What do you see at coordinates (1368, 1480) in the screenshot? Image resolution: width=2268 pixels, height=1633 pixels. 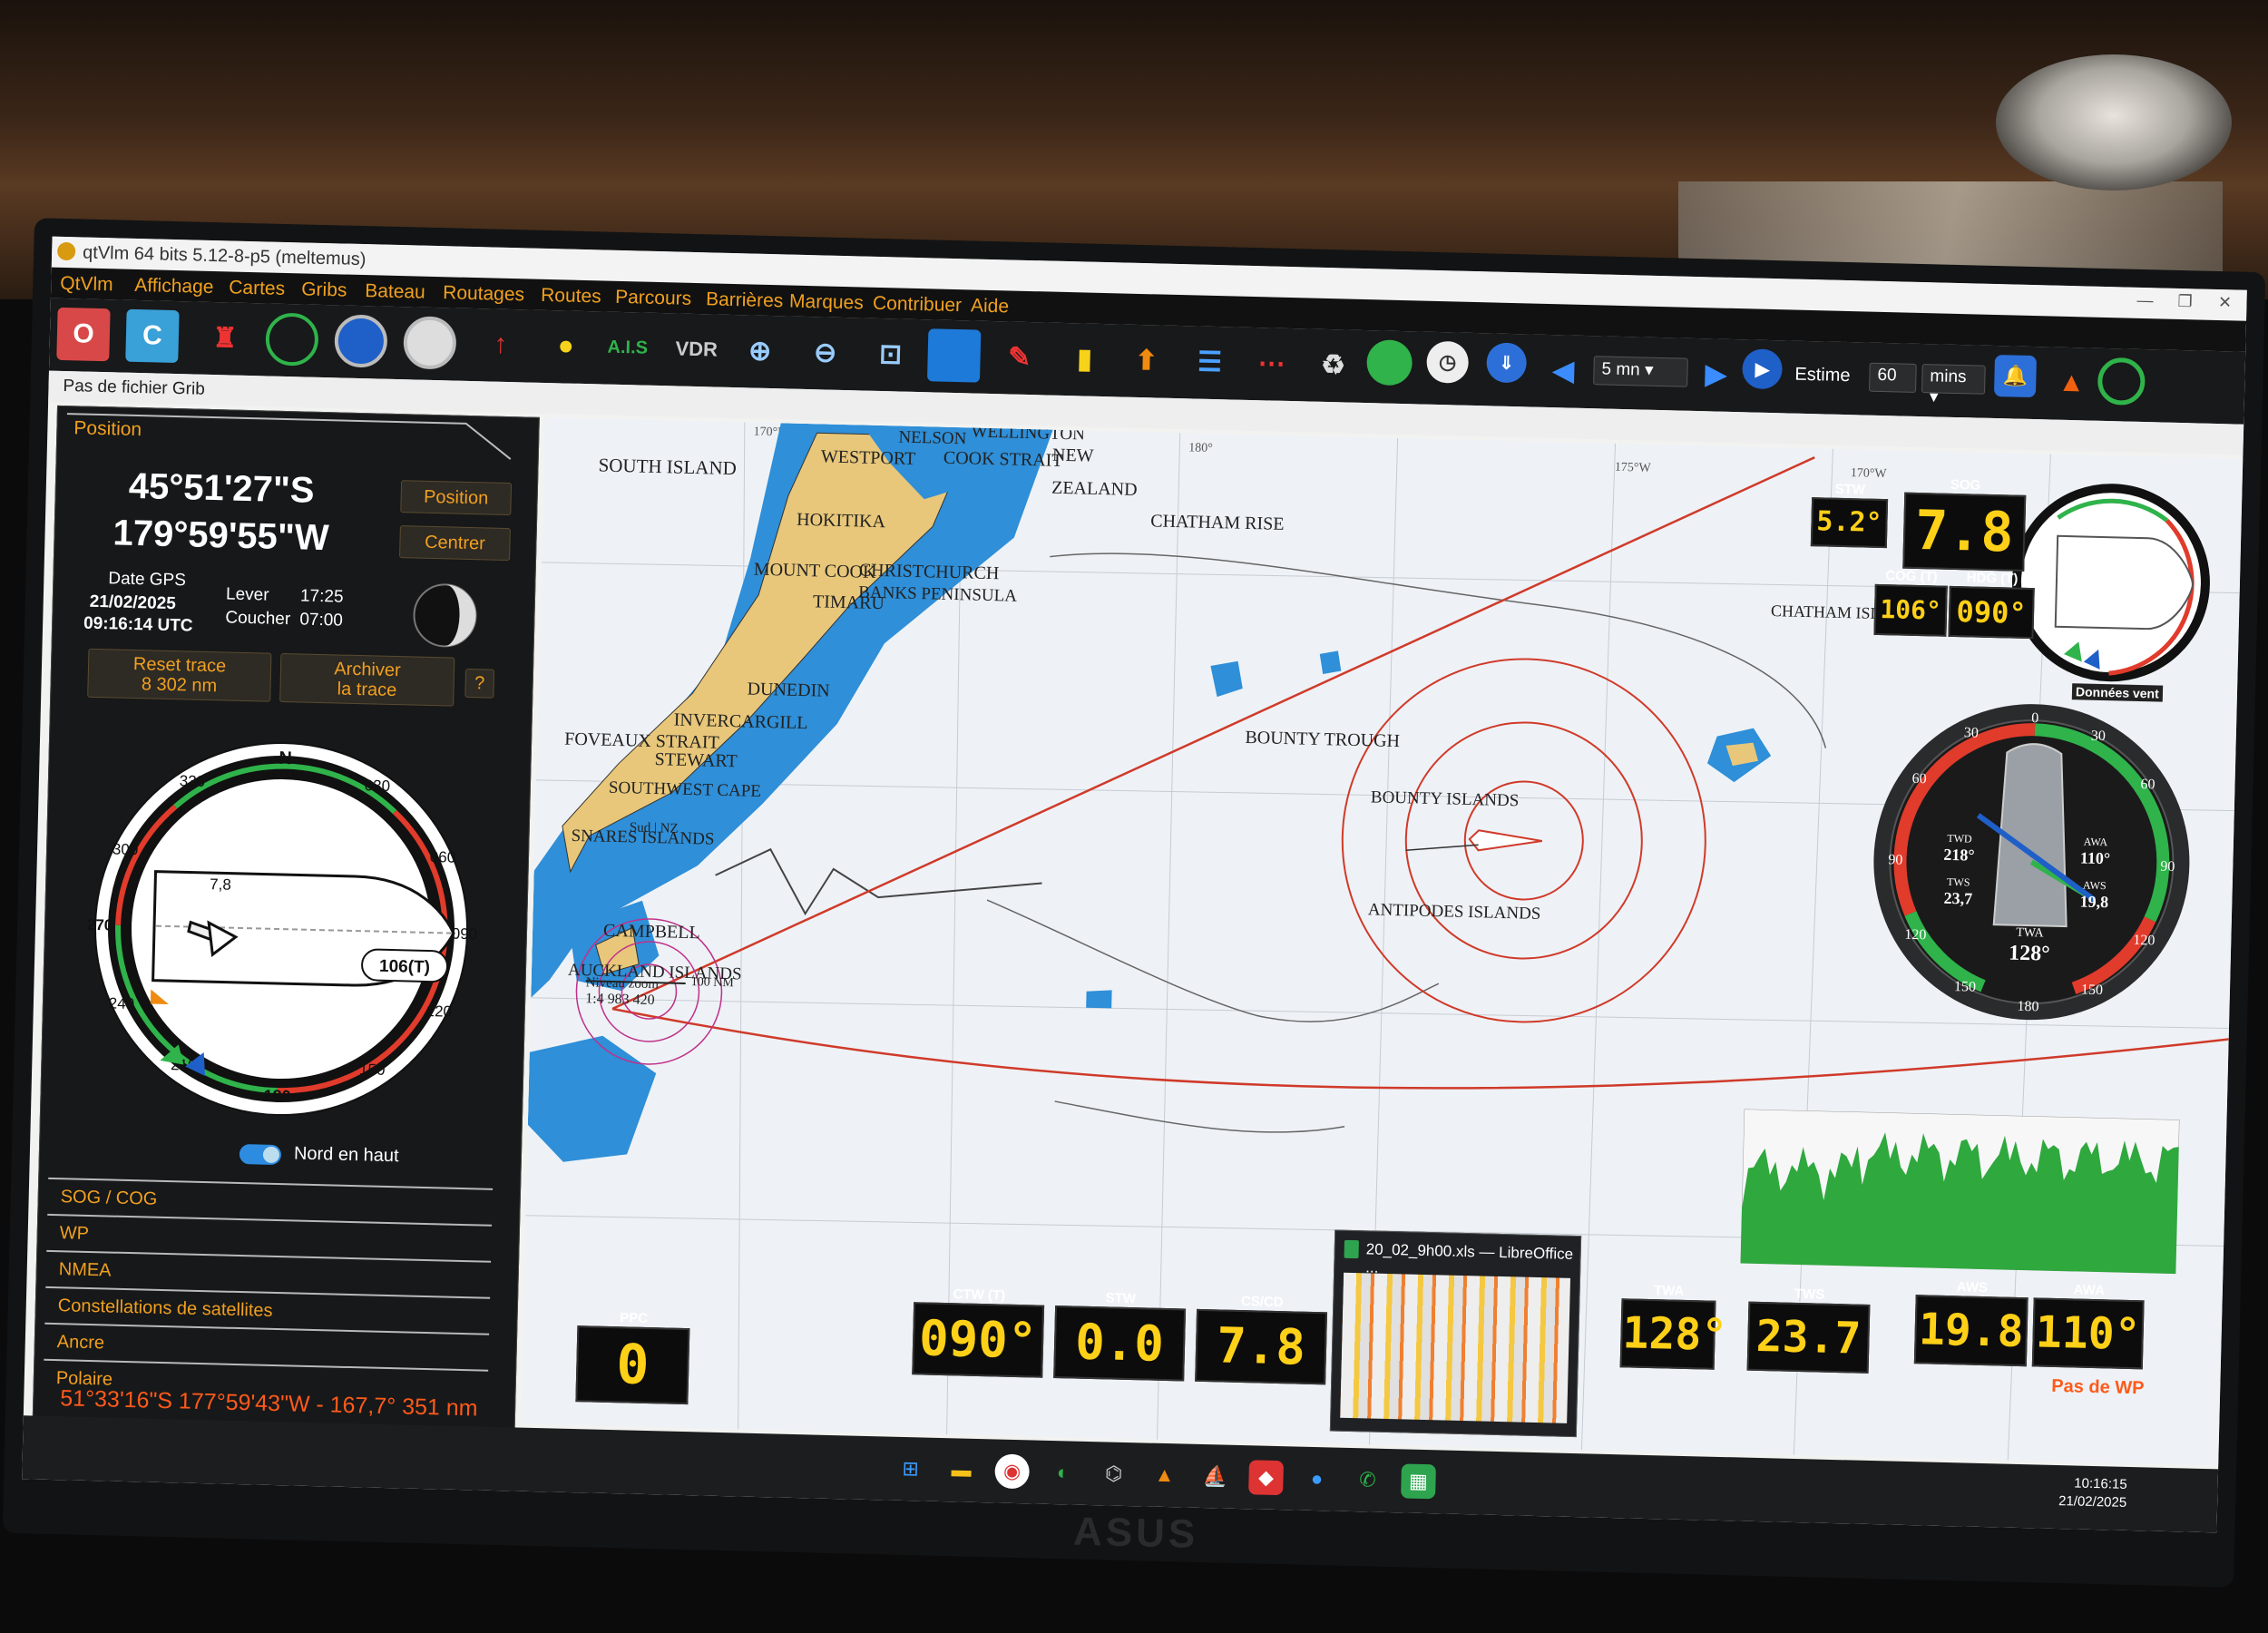 I see `whatsapp-icon: ✆` at bounding box center [1368, 1480].